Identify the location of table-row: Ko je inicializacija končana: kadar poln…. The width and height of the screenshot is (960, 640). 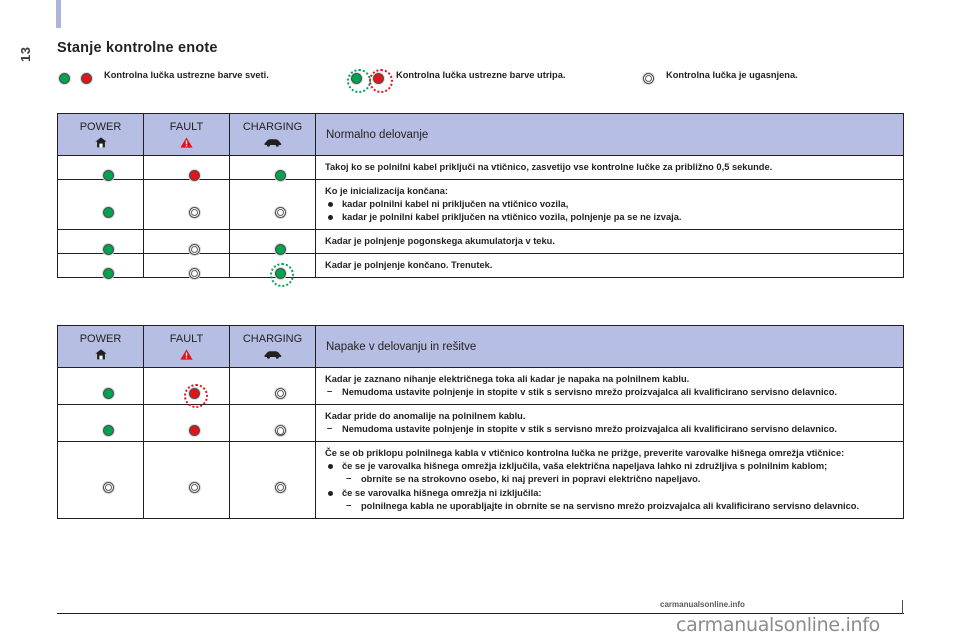
(480, 205).